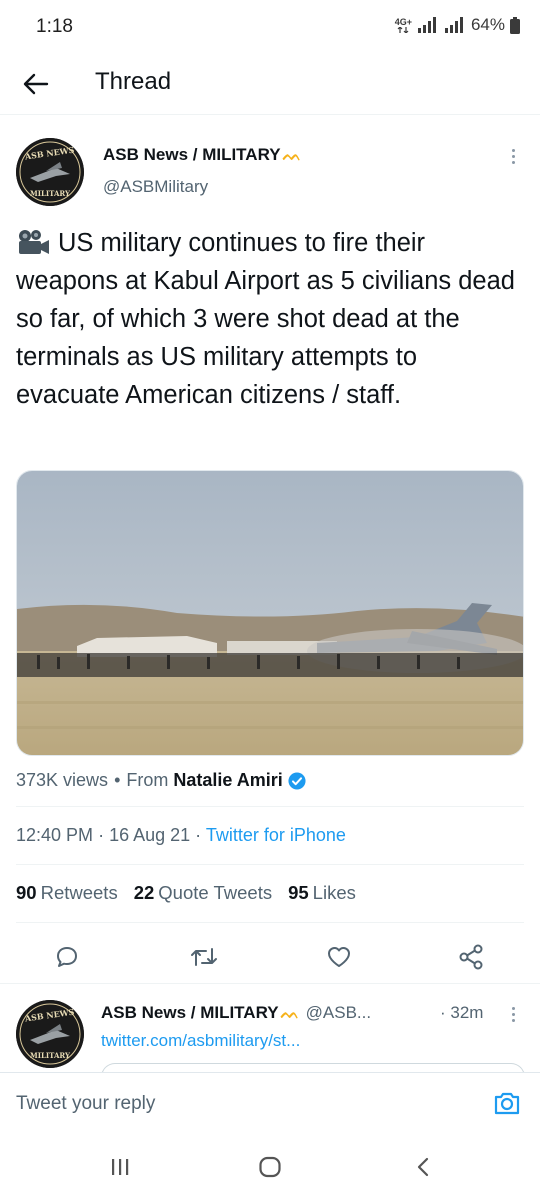  I want to click on reply-more-options-icon, so click(513, 1014).